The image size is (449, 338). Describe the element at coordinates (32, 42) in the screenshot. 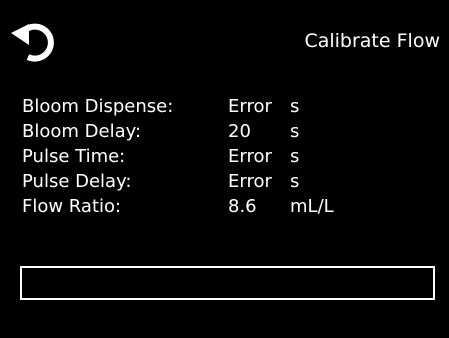

I see `refresh-back-icon` at that location.